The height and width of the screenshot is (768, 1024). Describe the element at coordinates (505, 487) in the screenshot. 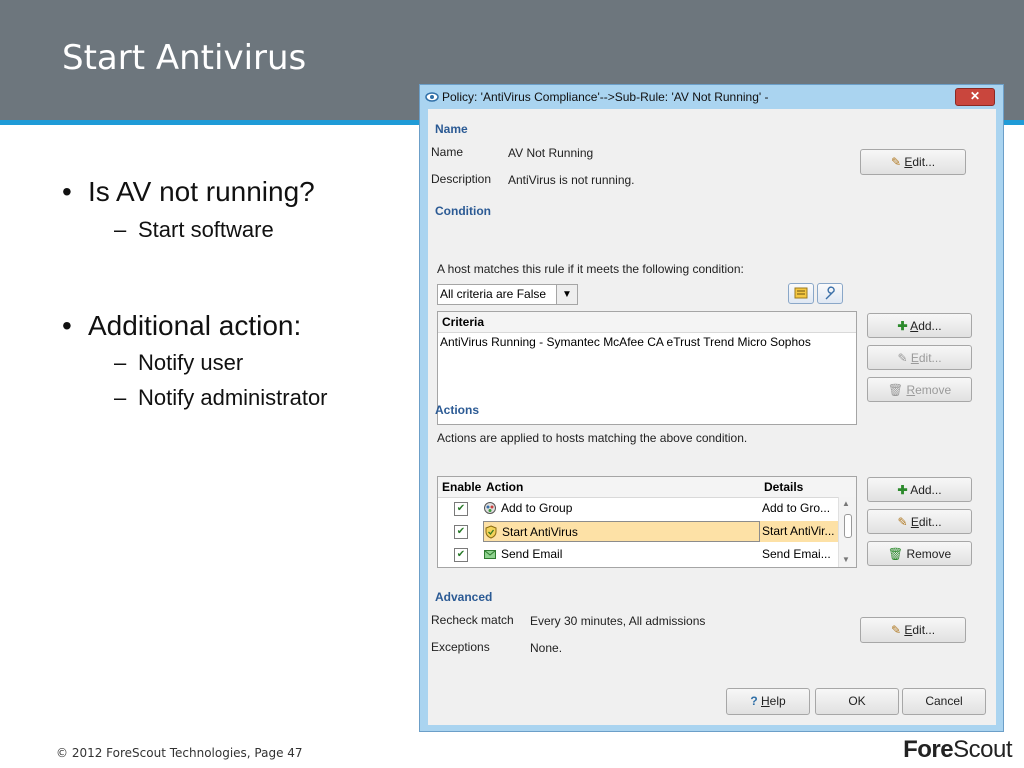

I see `action-column-header: Action` at that location.